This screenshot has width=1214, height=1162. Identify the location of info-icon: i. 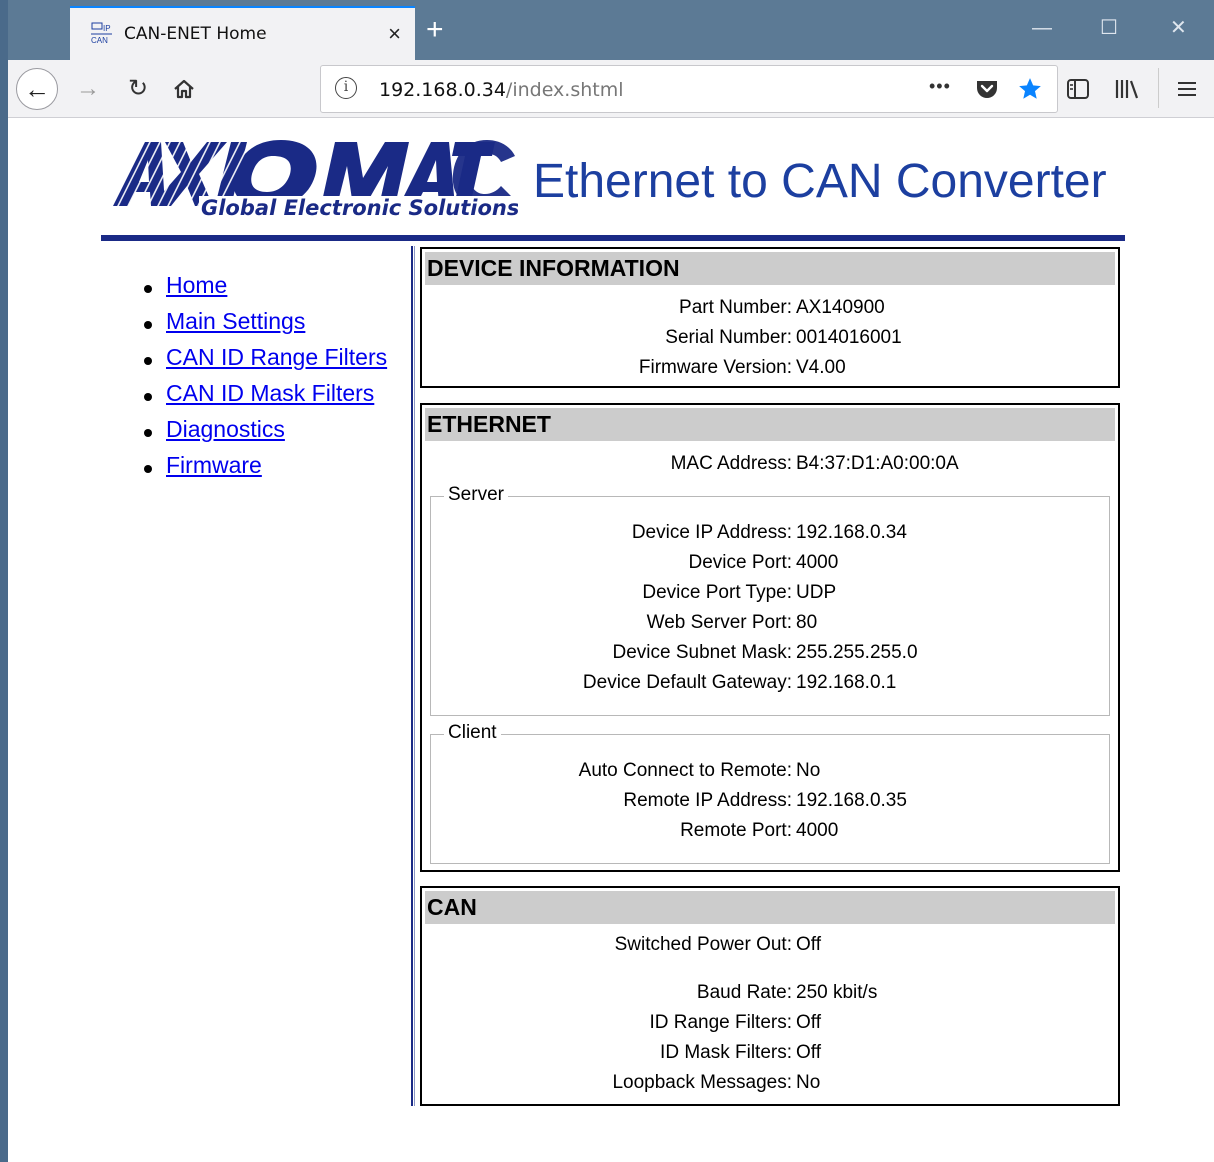
(346, 88).